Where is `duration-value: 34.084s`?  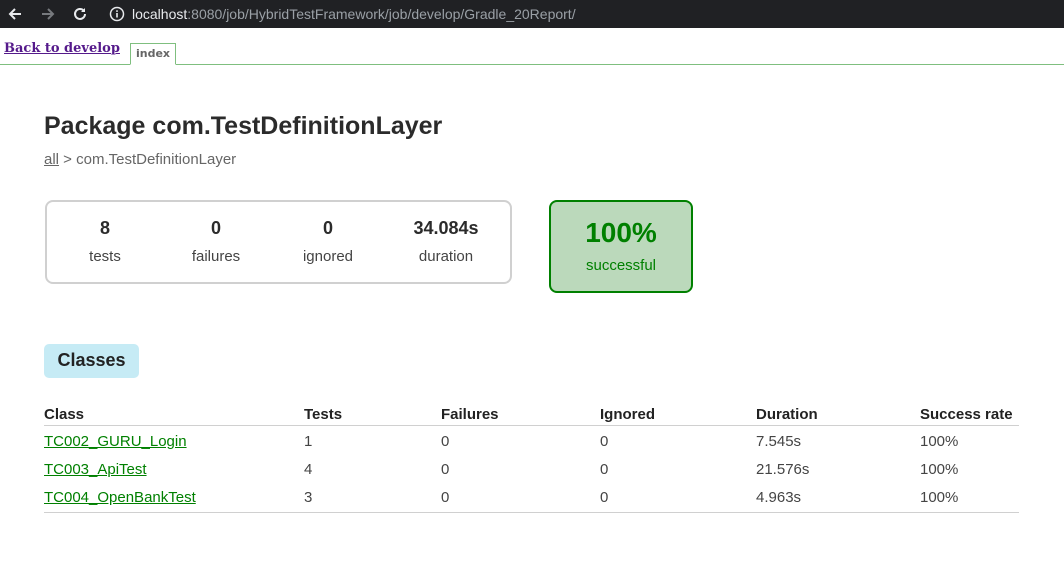
duration-value: 34.084s is located at coordinates (446, 228).